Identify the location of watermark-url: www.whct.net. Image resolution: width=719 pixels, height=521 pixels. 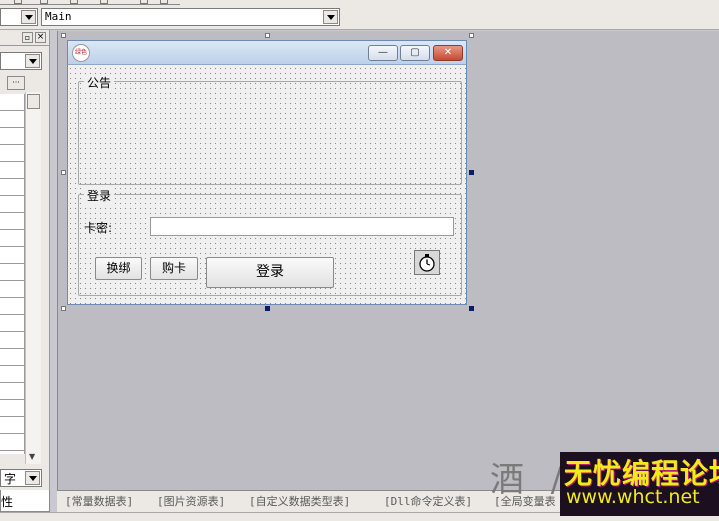
(633, 497).